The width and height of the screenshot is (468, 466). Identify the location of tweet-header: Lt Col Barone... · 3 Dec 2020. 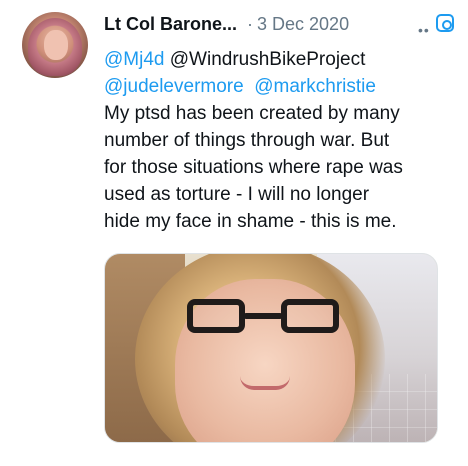
(277, 24).